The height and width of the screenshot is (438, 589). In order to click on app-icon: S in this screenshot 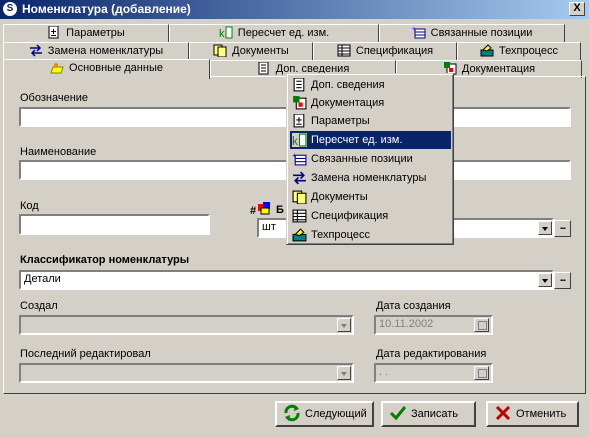, I will do `click(10, 9)`.